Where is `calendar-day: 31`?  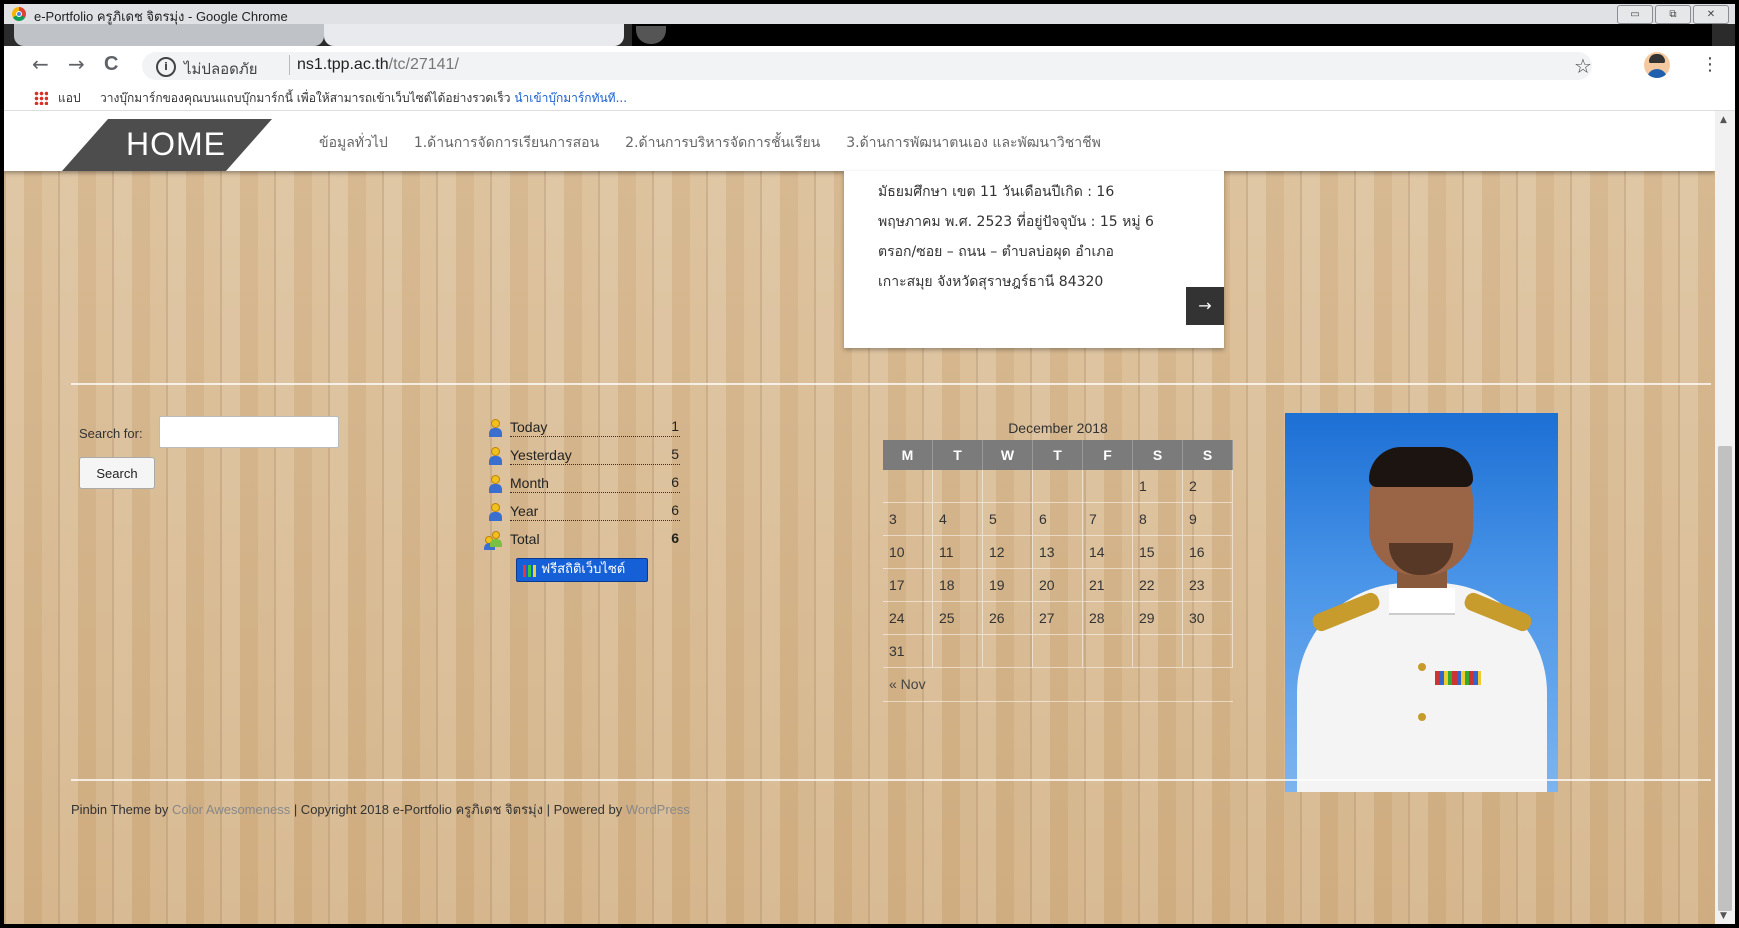 calendar-day: 31 is located at coordinates (908, 651).